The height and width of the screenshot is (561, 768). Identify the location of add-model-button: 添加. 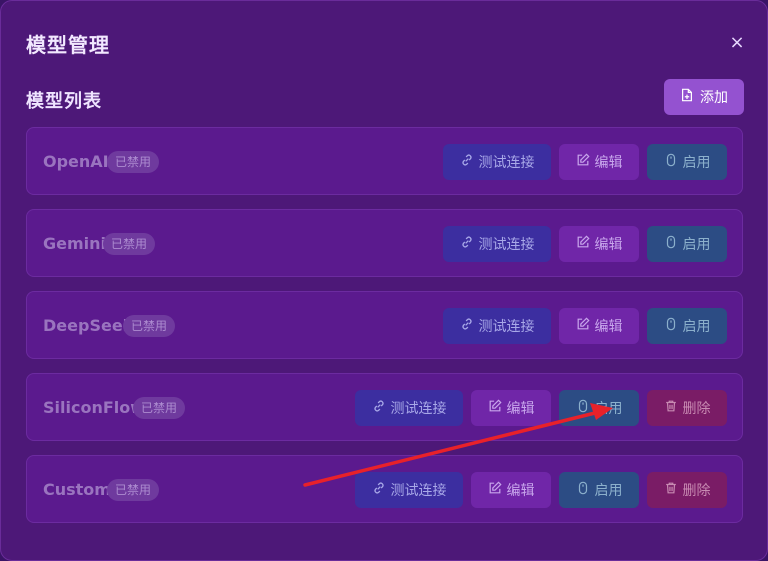
(704, 97).